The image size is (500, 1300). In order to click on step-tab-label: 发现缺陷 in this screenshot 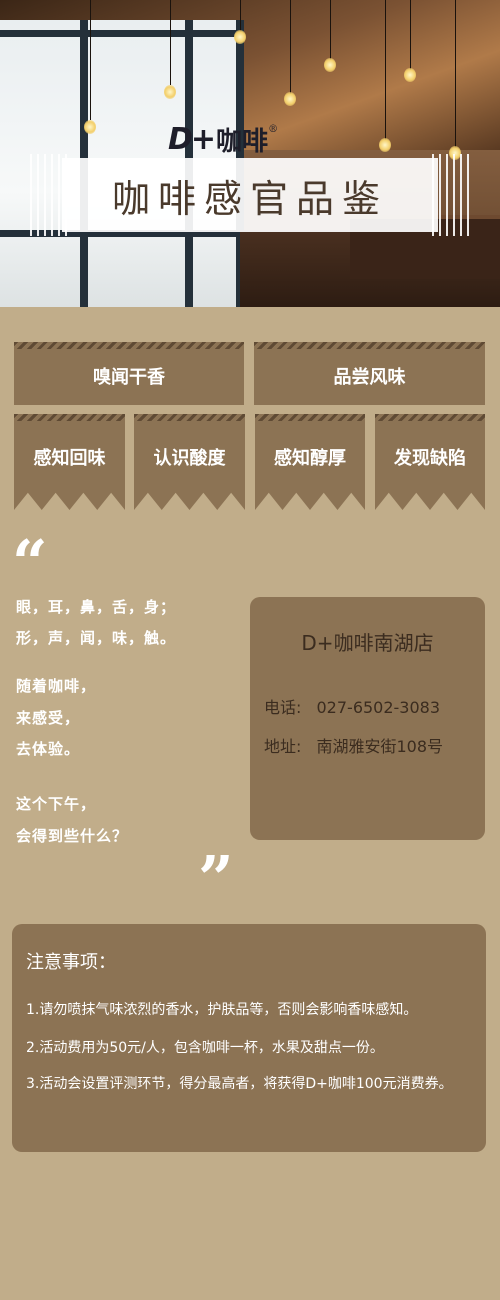, I will do `click(430, 458)`.